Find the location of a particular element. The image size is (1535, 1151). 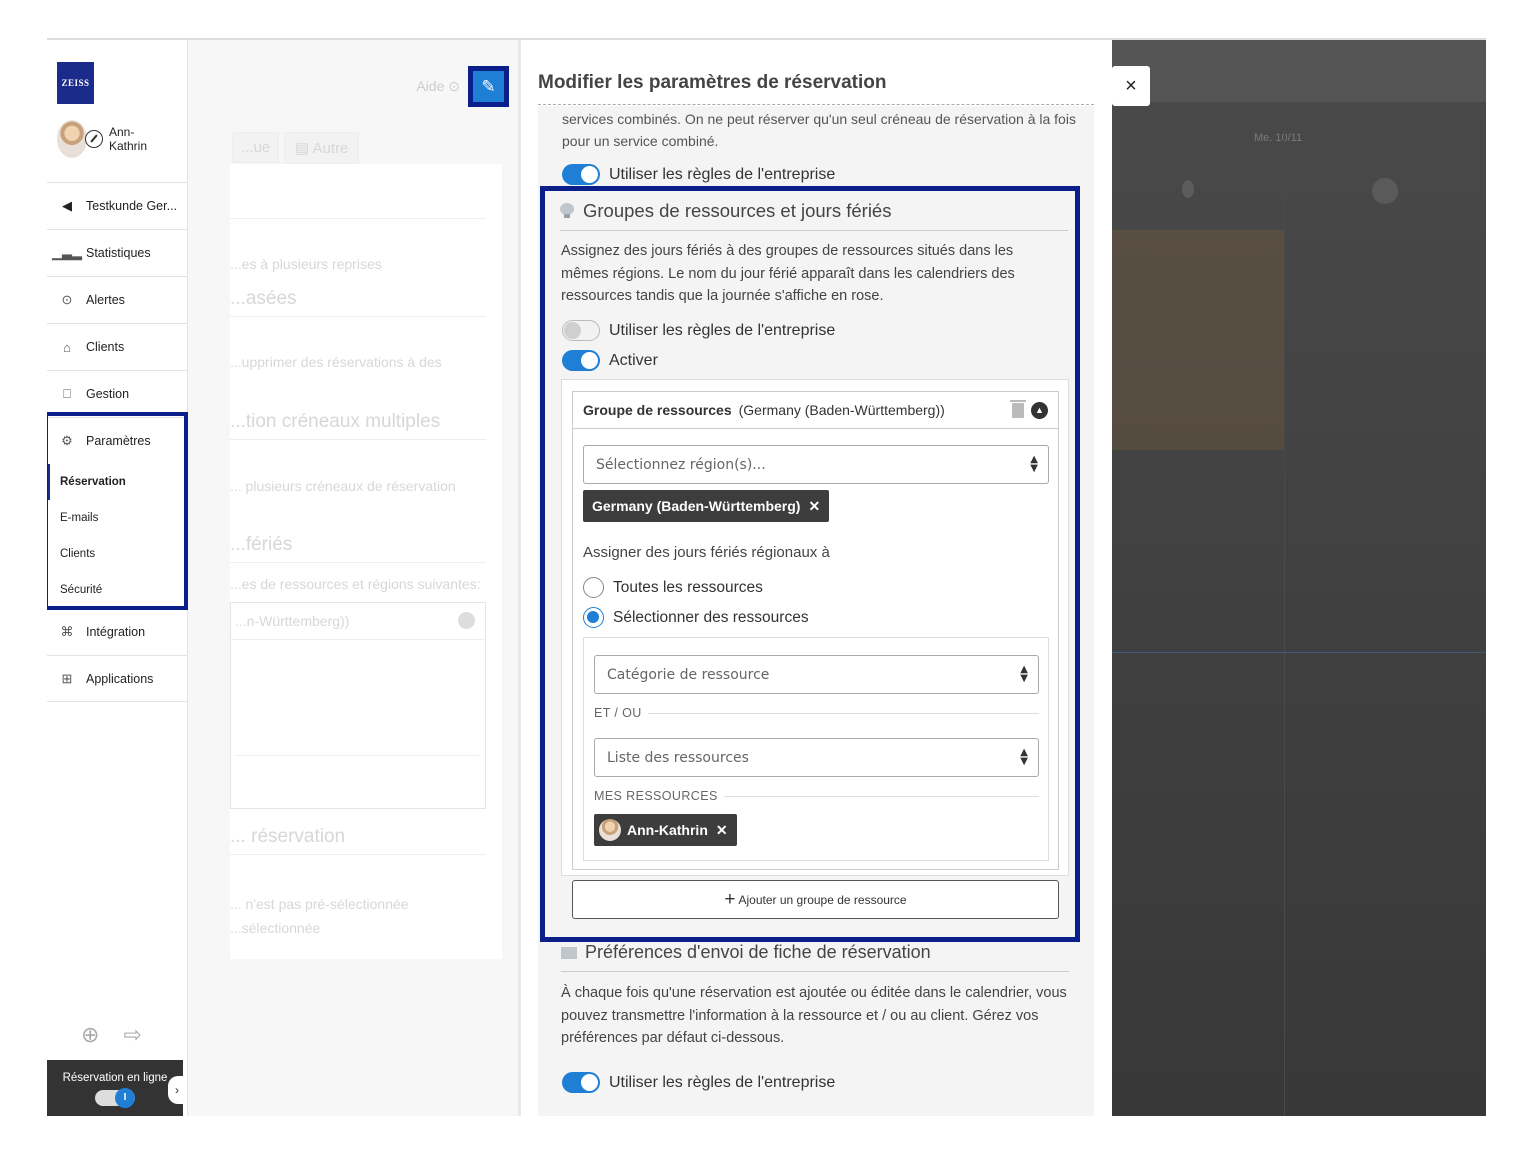

person-icon is located at coordinates (1188, 189).